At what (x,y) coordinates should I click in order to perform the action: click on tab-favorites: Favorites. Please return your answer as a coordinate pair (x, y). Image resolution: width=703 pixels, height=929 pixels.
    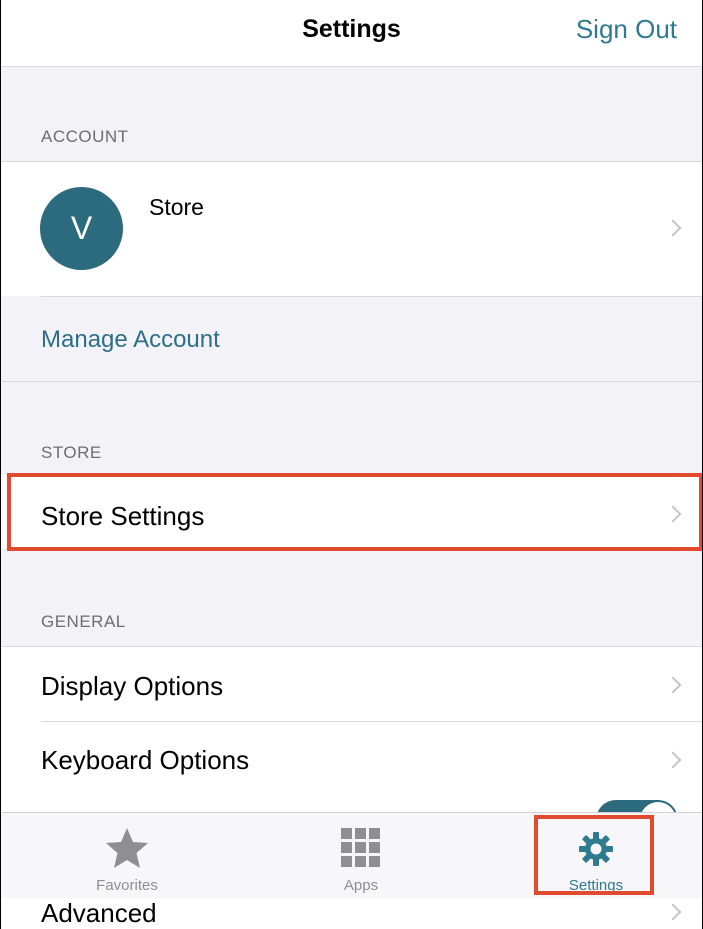
    Looking at the image, I should click on (127, 856).